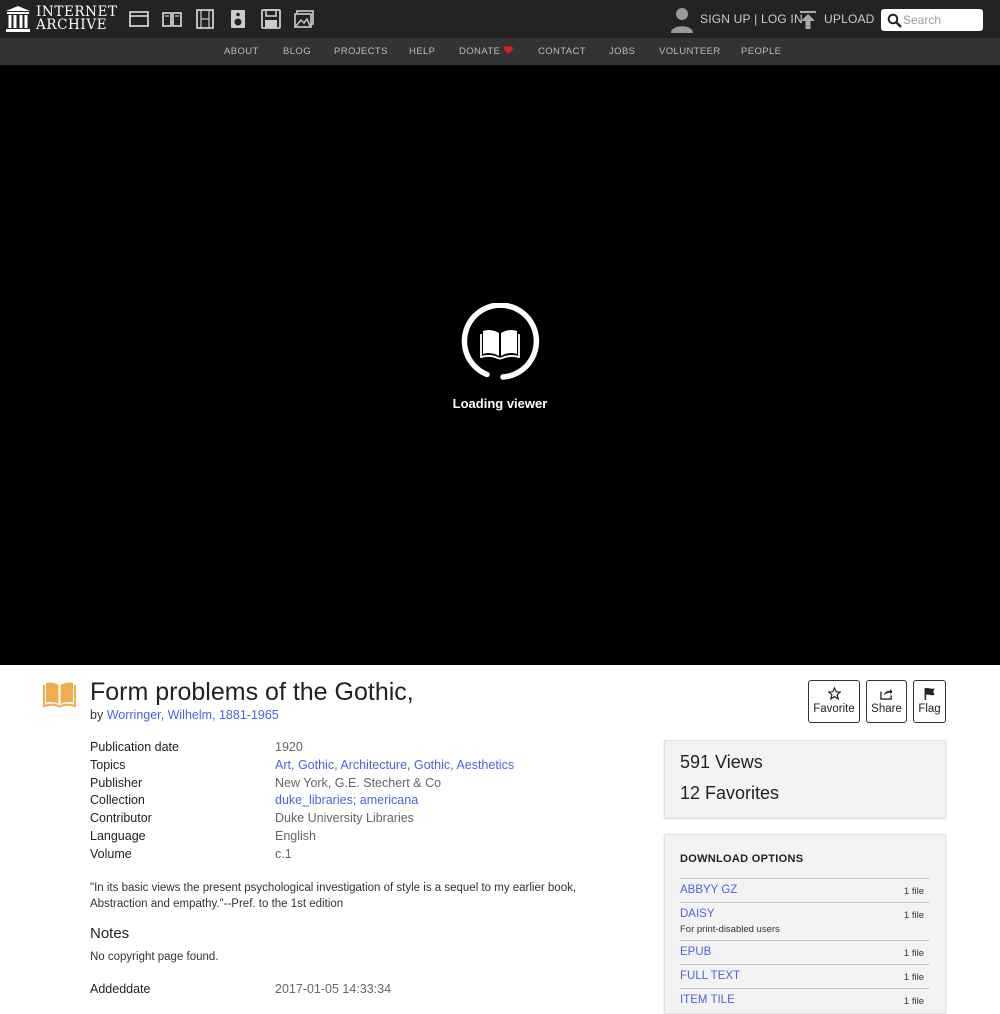  What do you see at coordinates (695, 952) in the screenshot?
I see `download-link-epub: EPUB` at bounding box center [695, 952].